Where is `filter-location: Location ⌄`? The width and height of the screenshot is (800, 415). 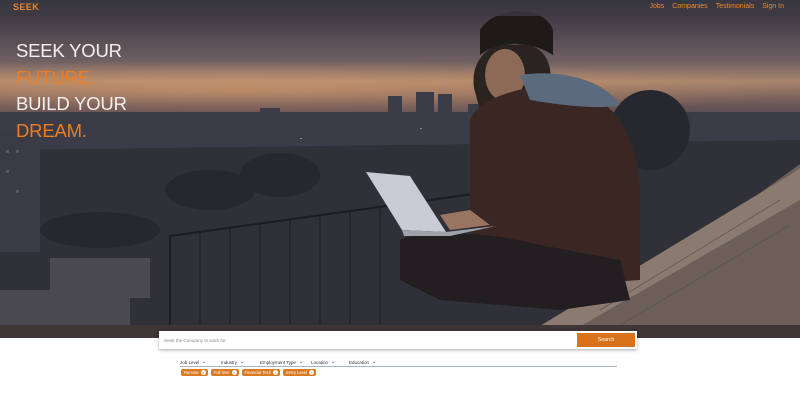
filter-location: Location ⌄ is located at coordinates (328, 362).